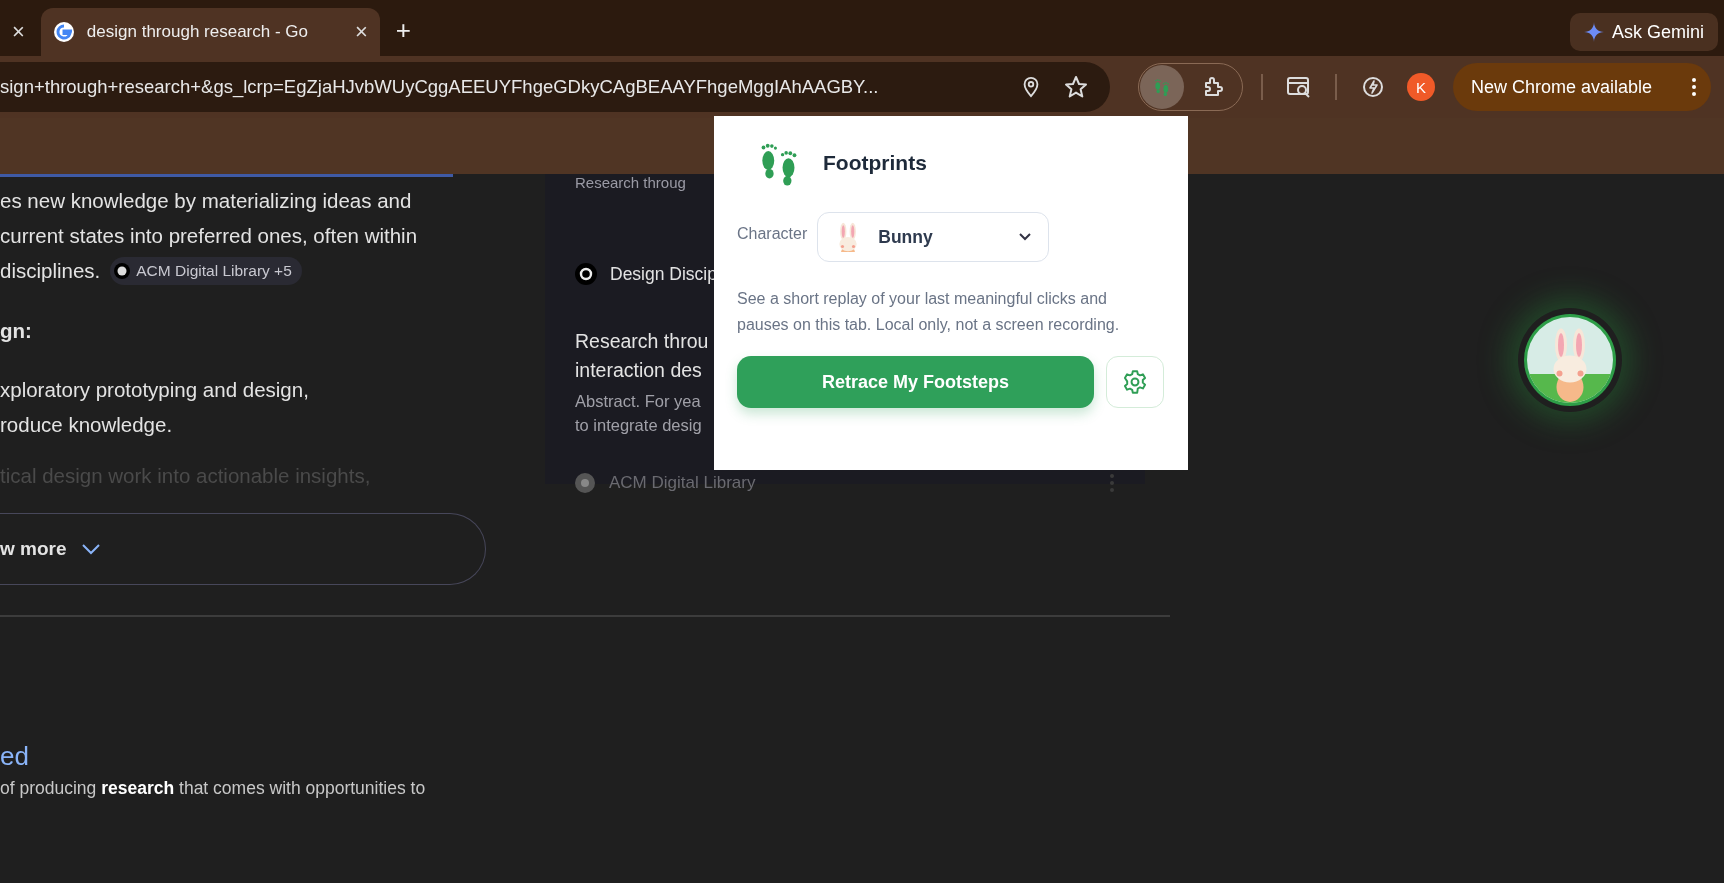 The image size is (1724, 883). Describe the element at coordinates (631, 182) in the screenshot. I see `body-text: Research throug` at that location.